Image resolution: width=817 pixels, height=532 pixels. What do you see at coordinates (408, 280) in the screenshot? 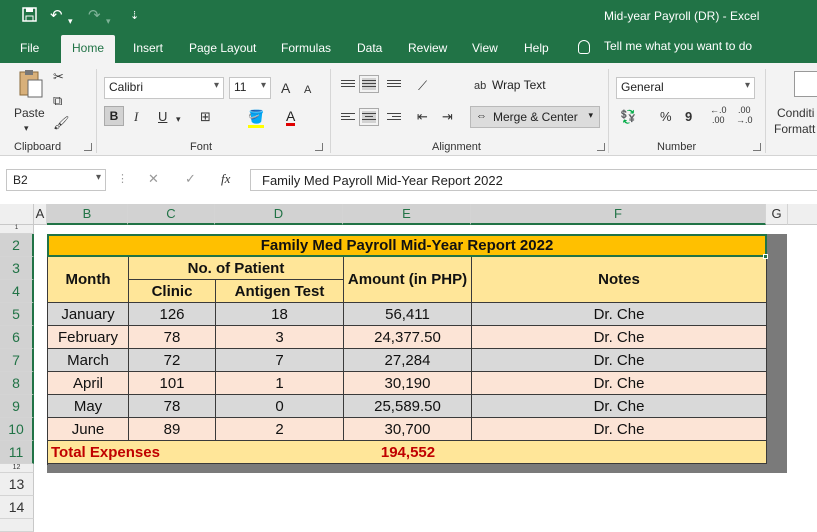
I see `header-amount: Amount (in PHP)` at bounding box center [408, 280].